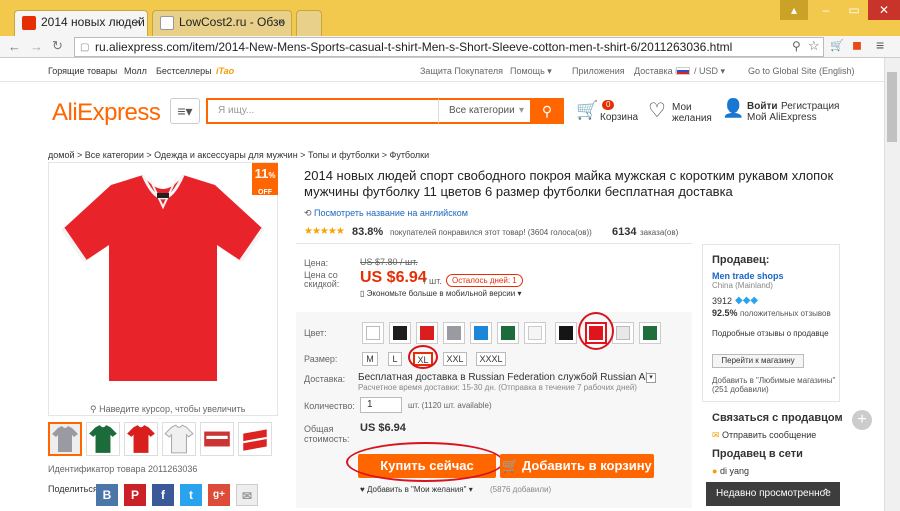 This screenshot has height=511, width=900. Describe the element at coordinates (682, 107) in the screenshot. I see `wishlist-label-1: Мои` at that location.